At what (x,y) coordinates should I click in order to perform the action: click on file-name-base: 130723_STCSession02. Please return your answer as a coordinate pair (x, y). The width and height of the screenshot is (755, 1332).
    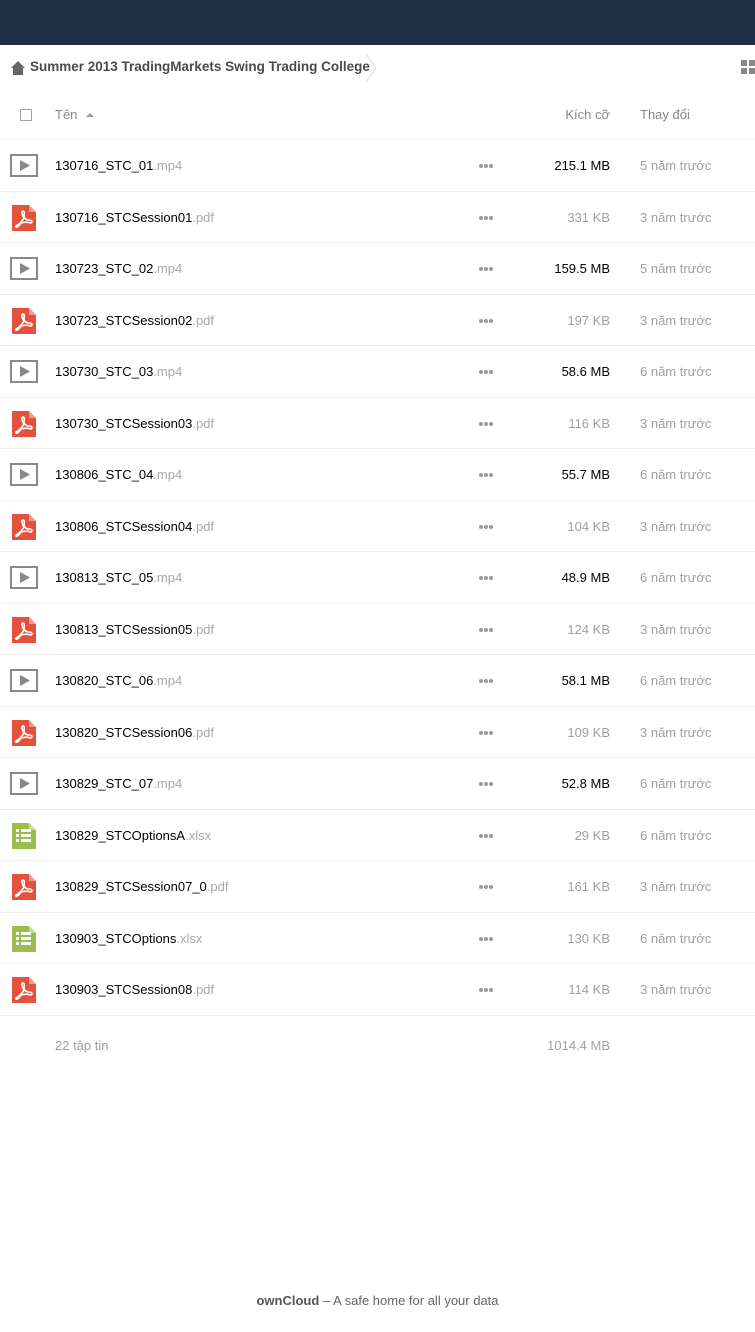
    Looking at the image, I should click on (123, 320).